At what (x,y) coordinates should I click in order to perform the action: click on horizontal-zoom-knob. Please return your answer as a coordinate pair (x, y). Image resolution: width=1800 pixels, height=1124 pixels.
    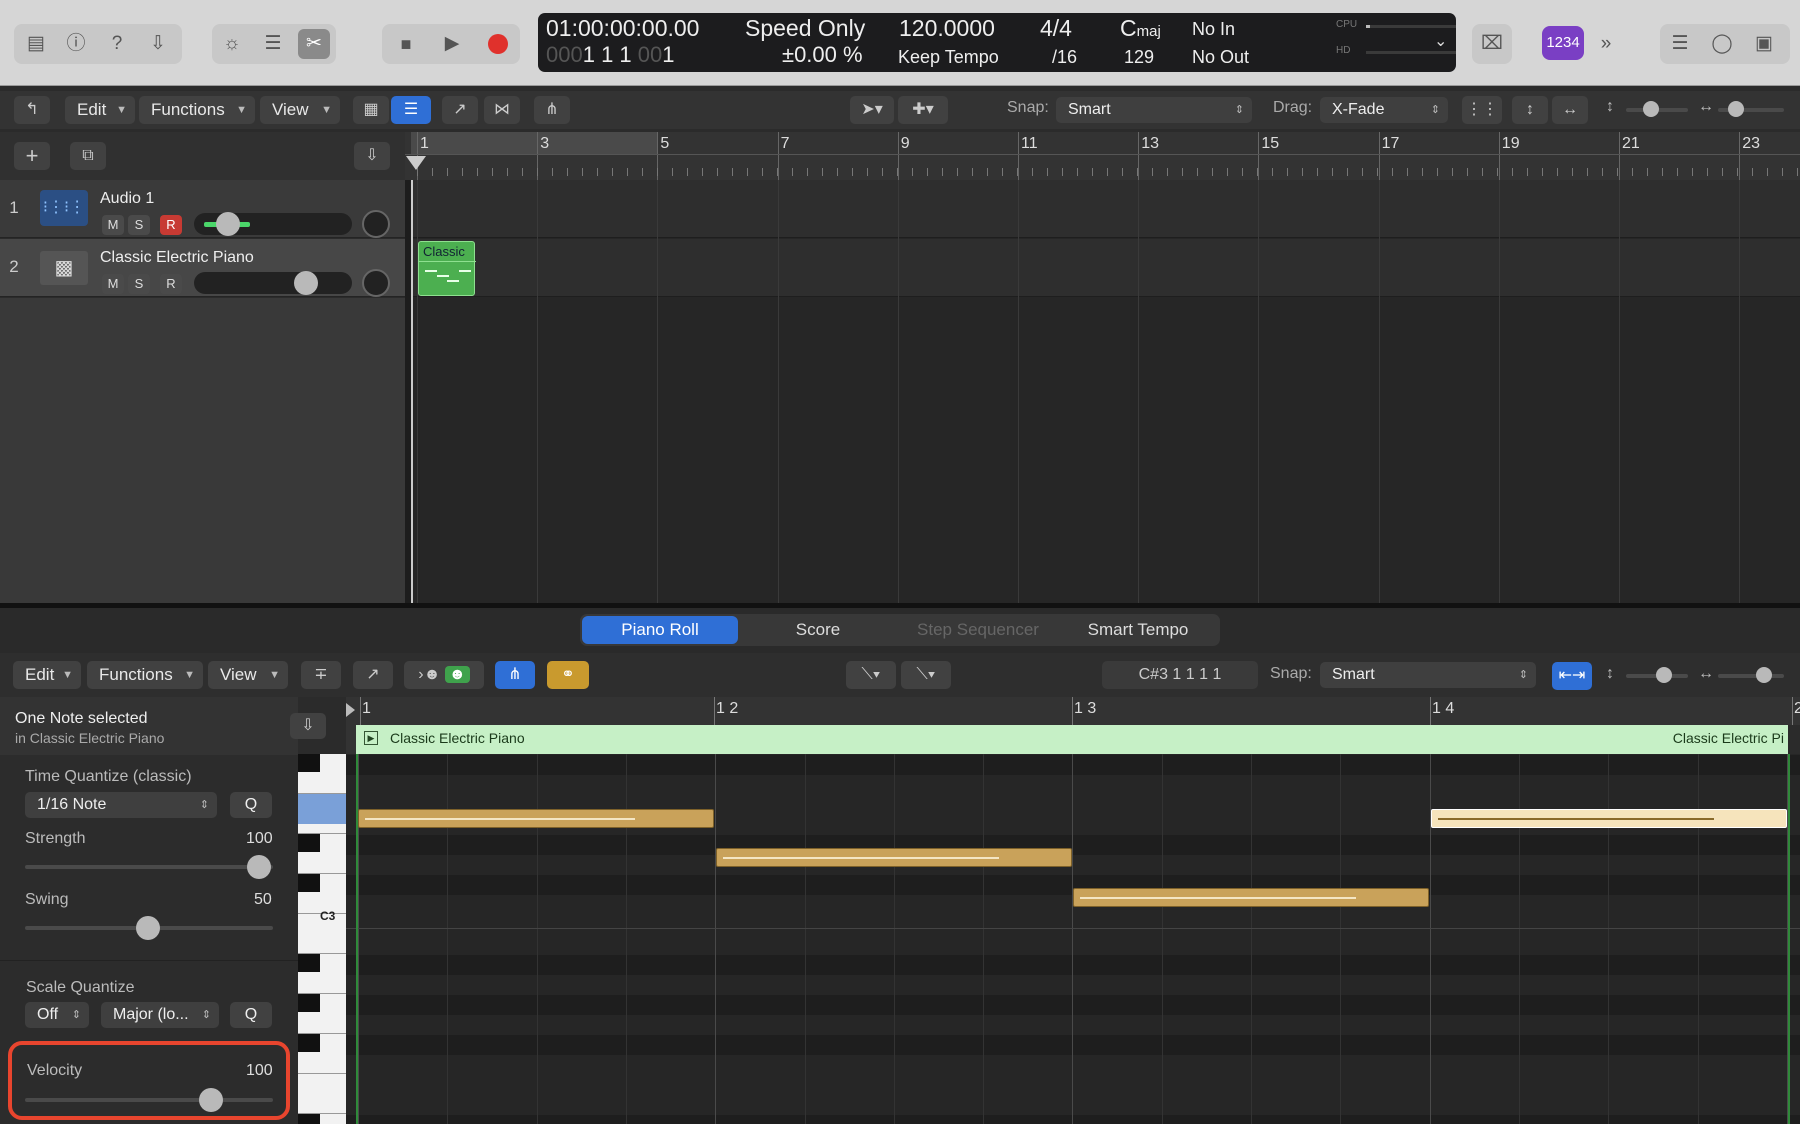
    Looking at the image, I should click on (1736, 109).